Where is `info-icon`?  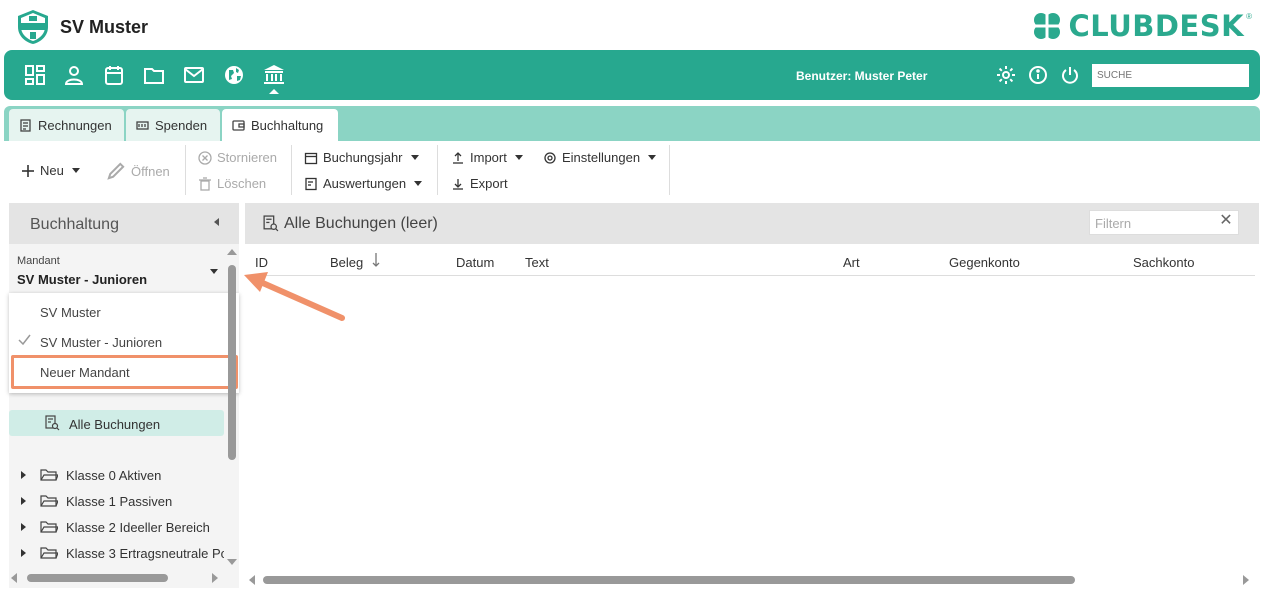 info-icon is located at coordinates (1038, 75).